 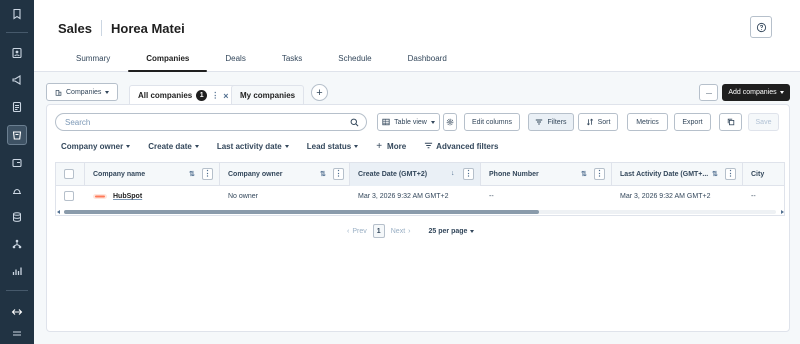 I want to click on object-type-select: Companies, so click(x=82, y=92).